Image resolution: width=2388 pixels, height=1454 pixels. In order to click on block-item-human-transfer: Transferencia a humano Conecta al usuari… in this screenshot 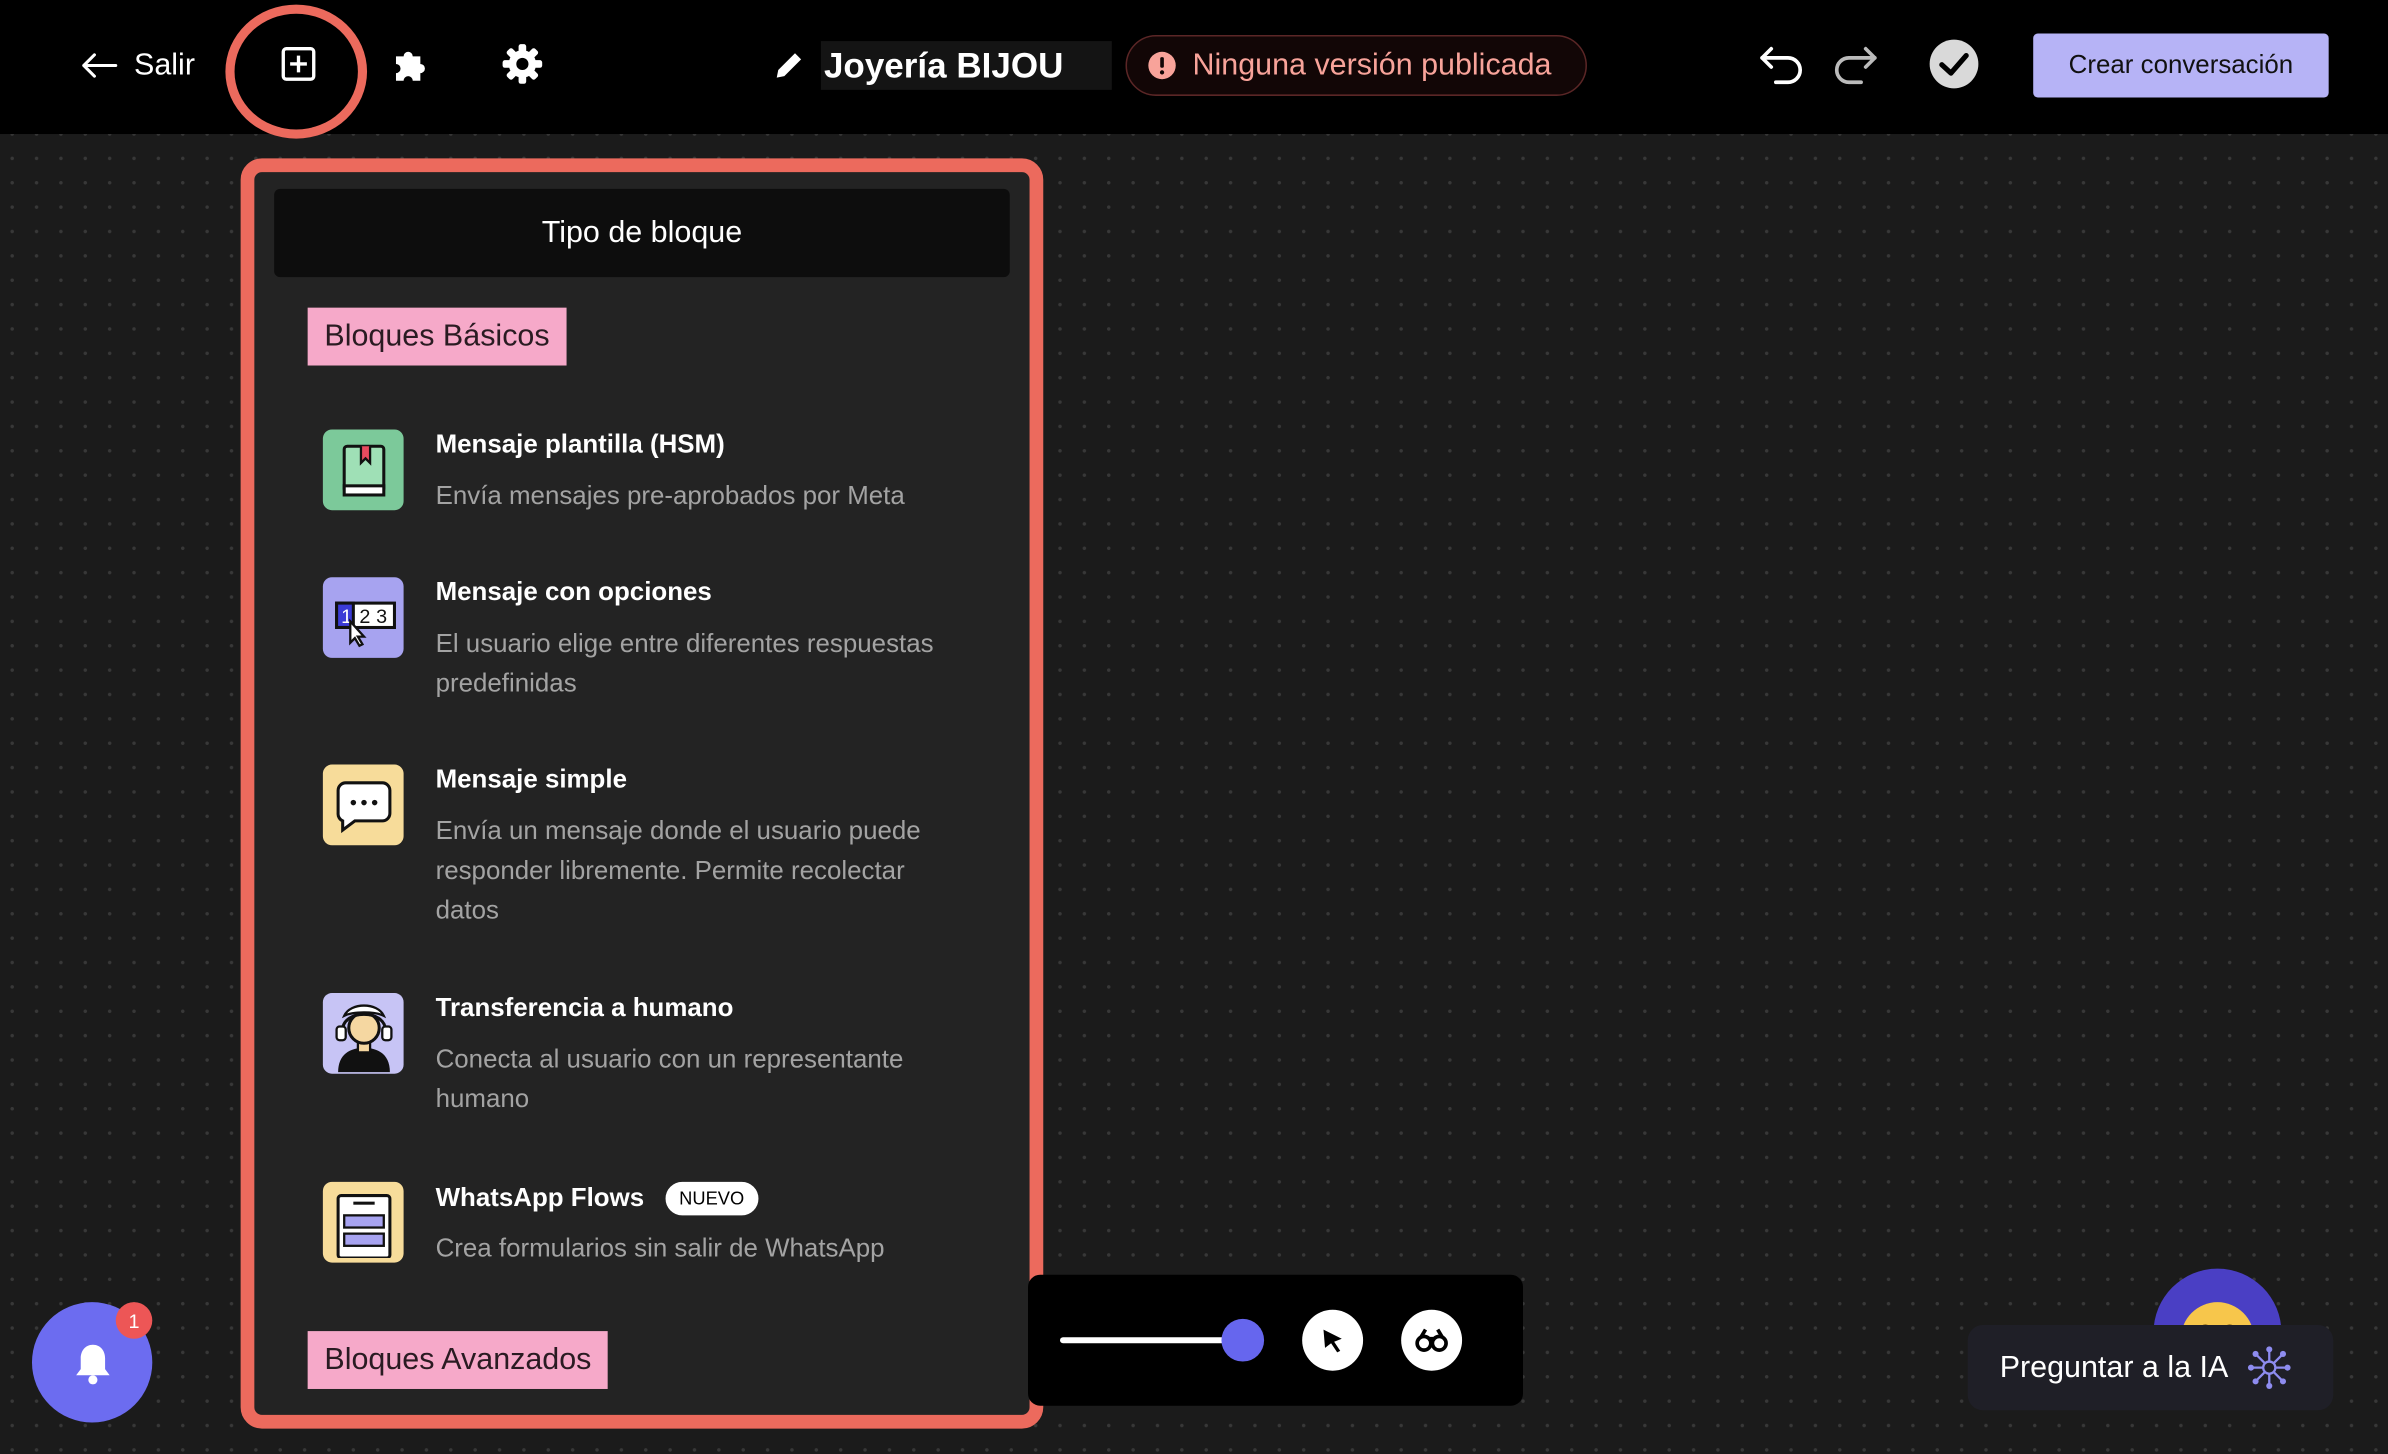, I will do `click(650, 1058)`.